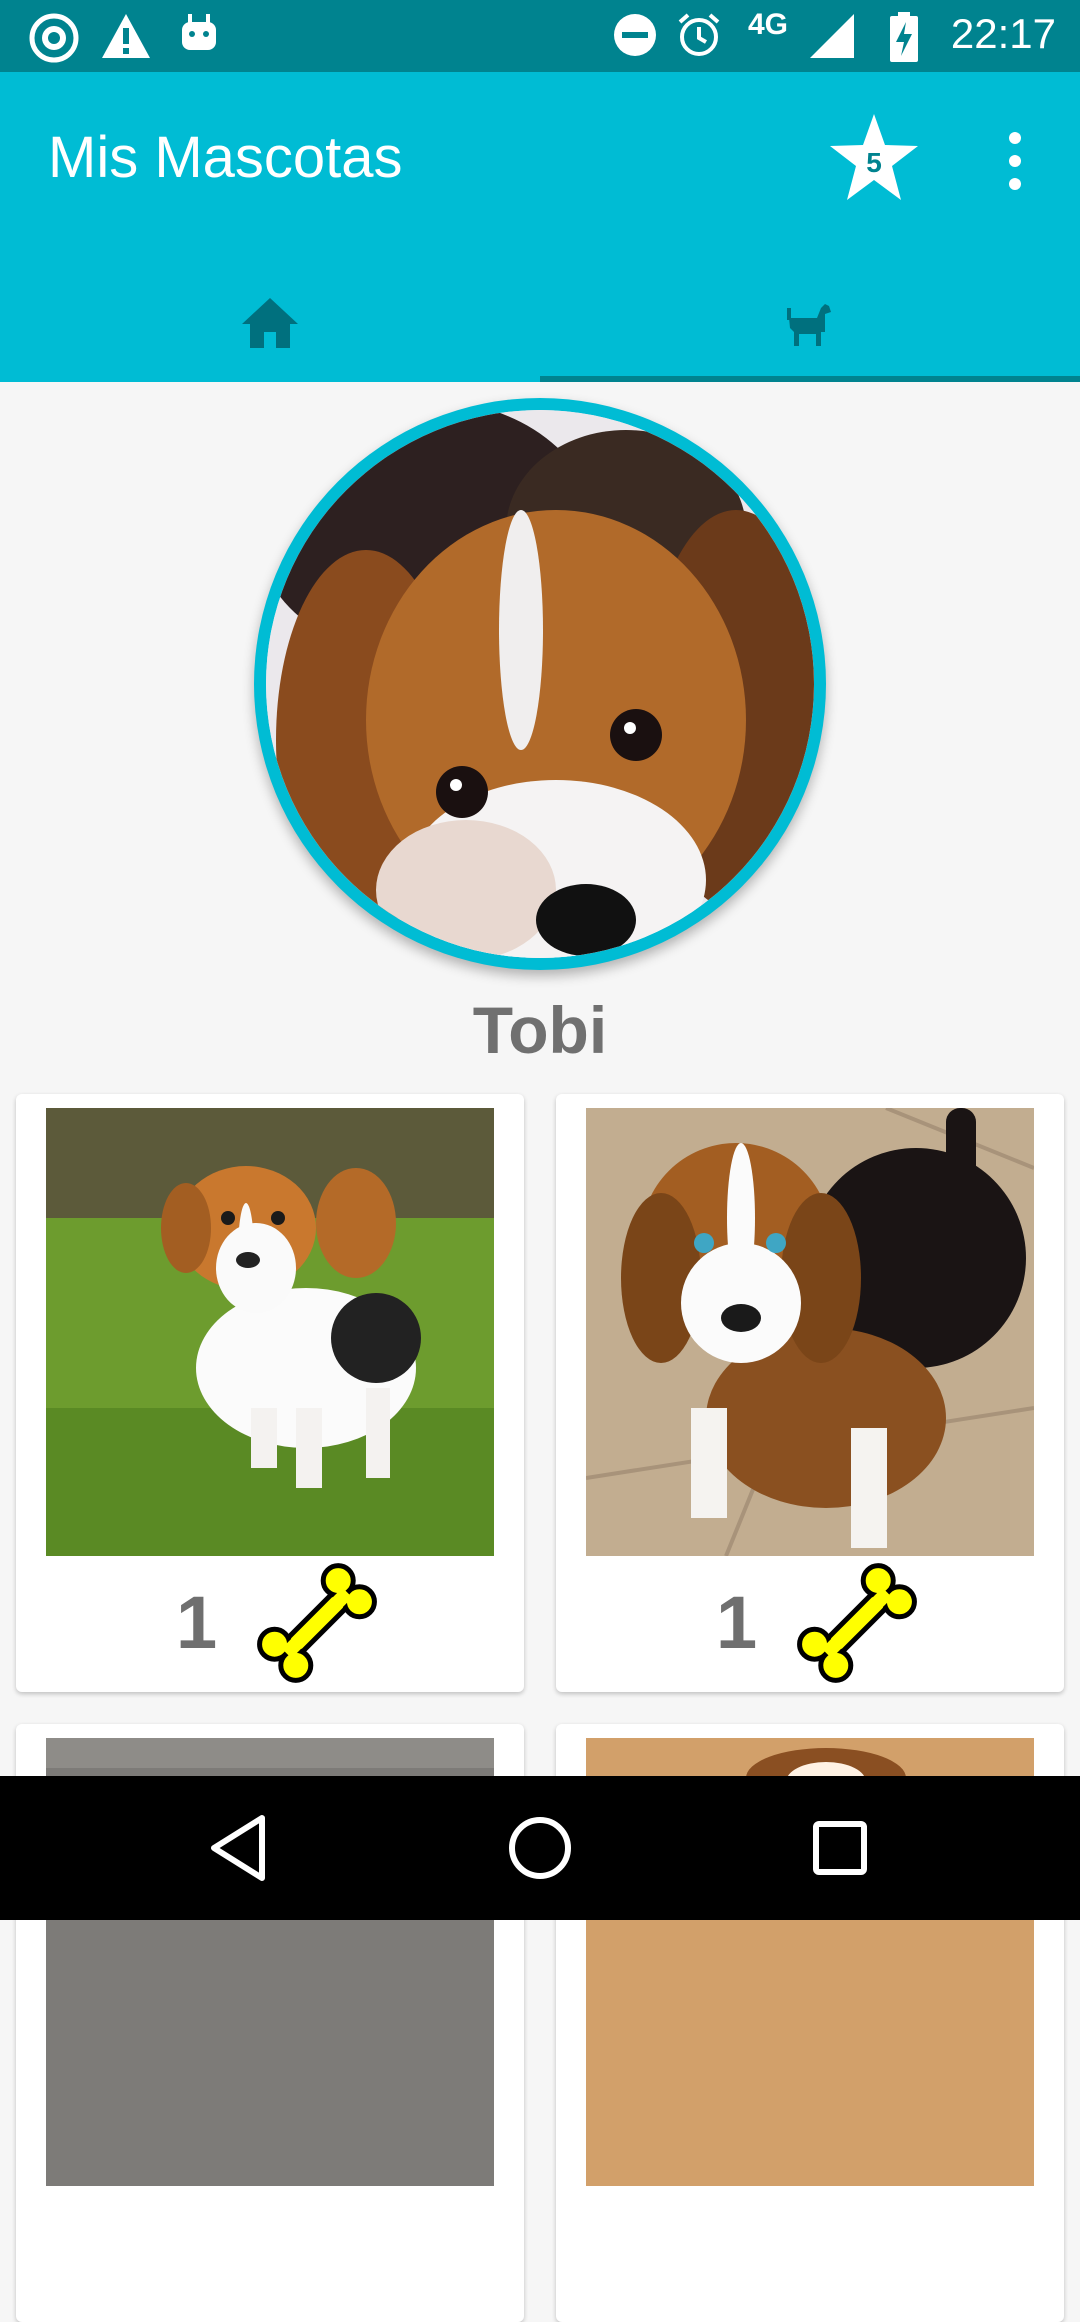 The image size is (1080, 2322). I want to click on app-bar: Mis Mascotas 5, so click(540, 227).